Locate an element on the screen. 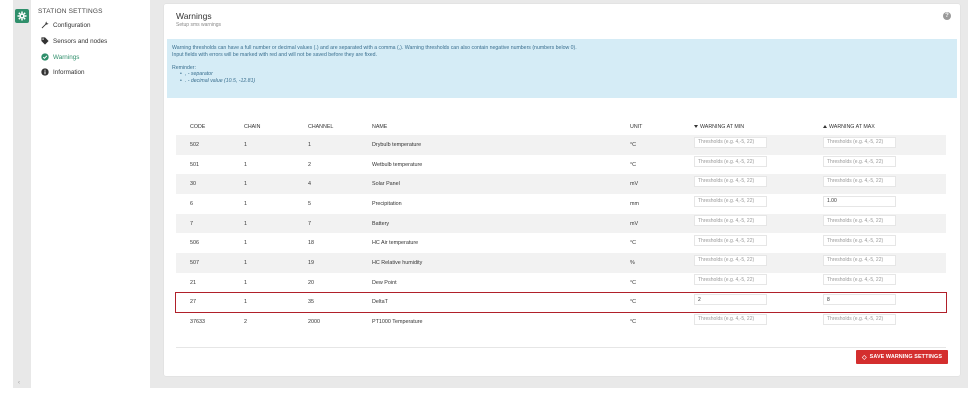 This screenshot has height=400, width=978. info-icon is located at coordinates (44, 72).